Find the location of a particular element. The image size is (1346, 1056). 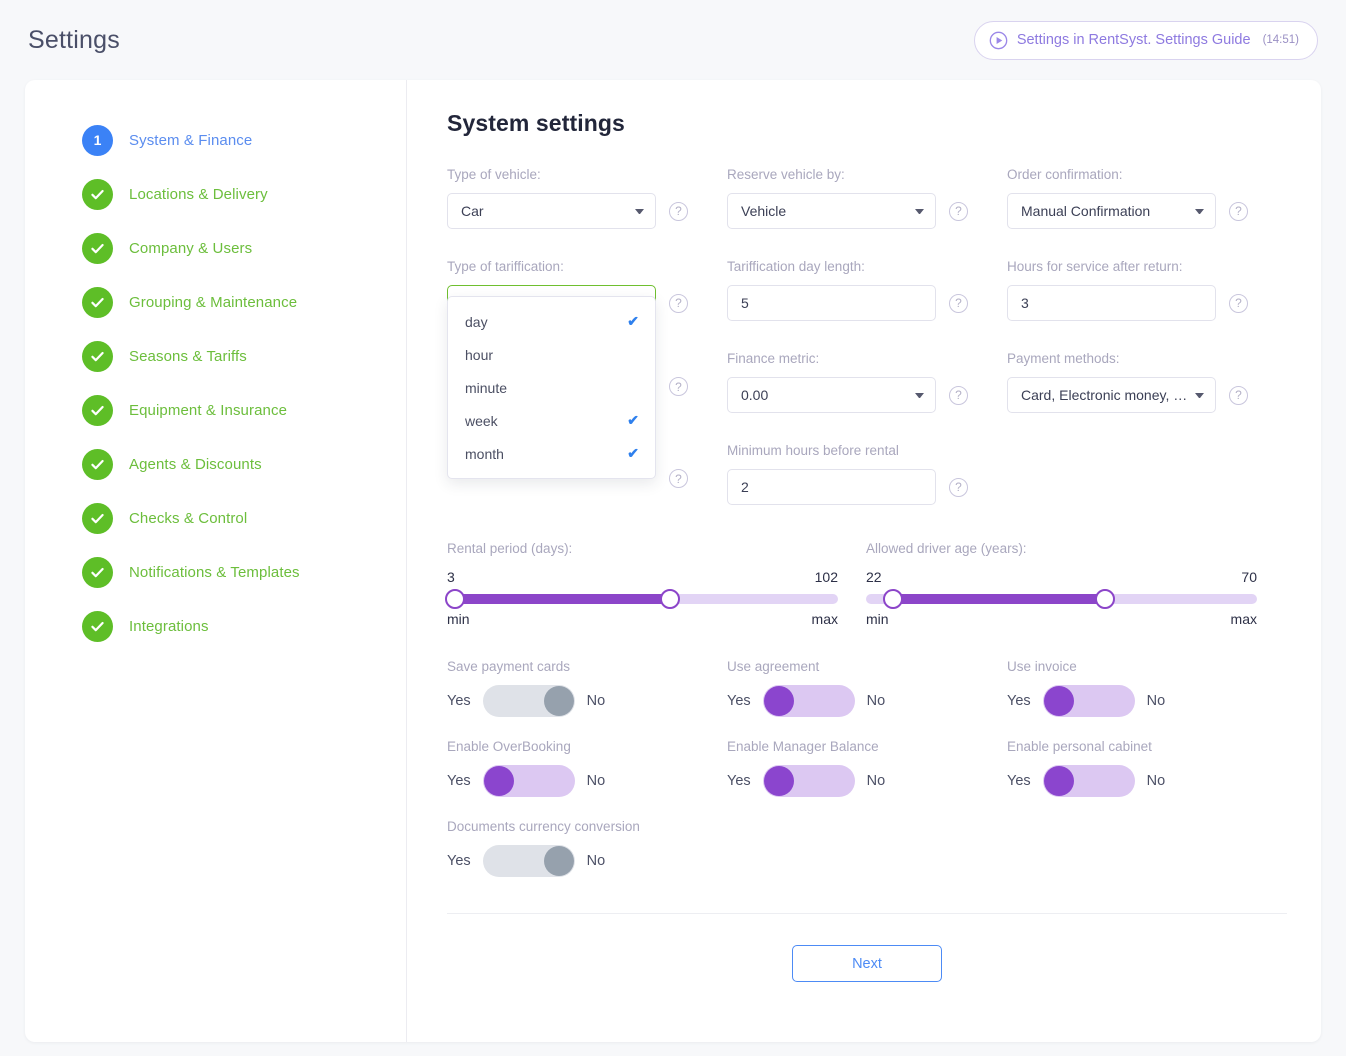

field-minimum-hours-before-rental: Minimum hours before rental 2 ? is located at coordinates (867, 474).